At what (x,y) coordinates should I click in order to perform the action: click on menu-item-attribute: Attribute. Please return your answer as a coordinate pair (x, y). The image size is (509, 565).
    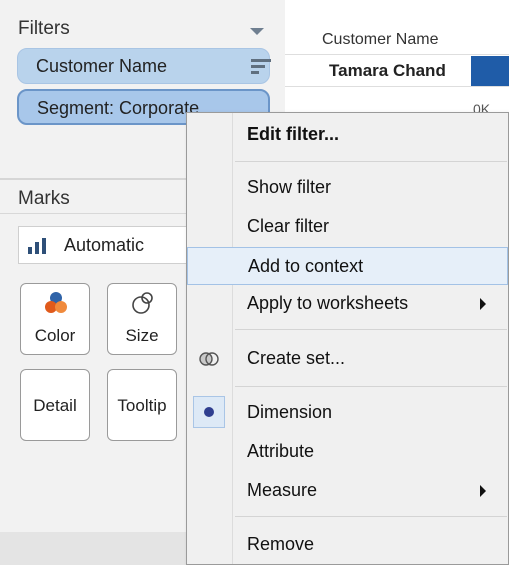
    Looking at the image, I should click on (347, 452).